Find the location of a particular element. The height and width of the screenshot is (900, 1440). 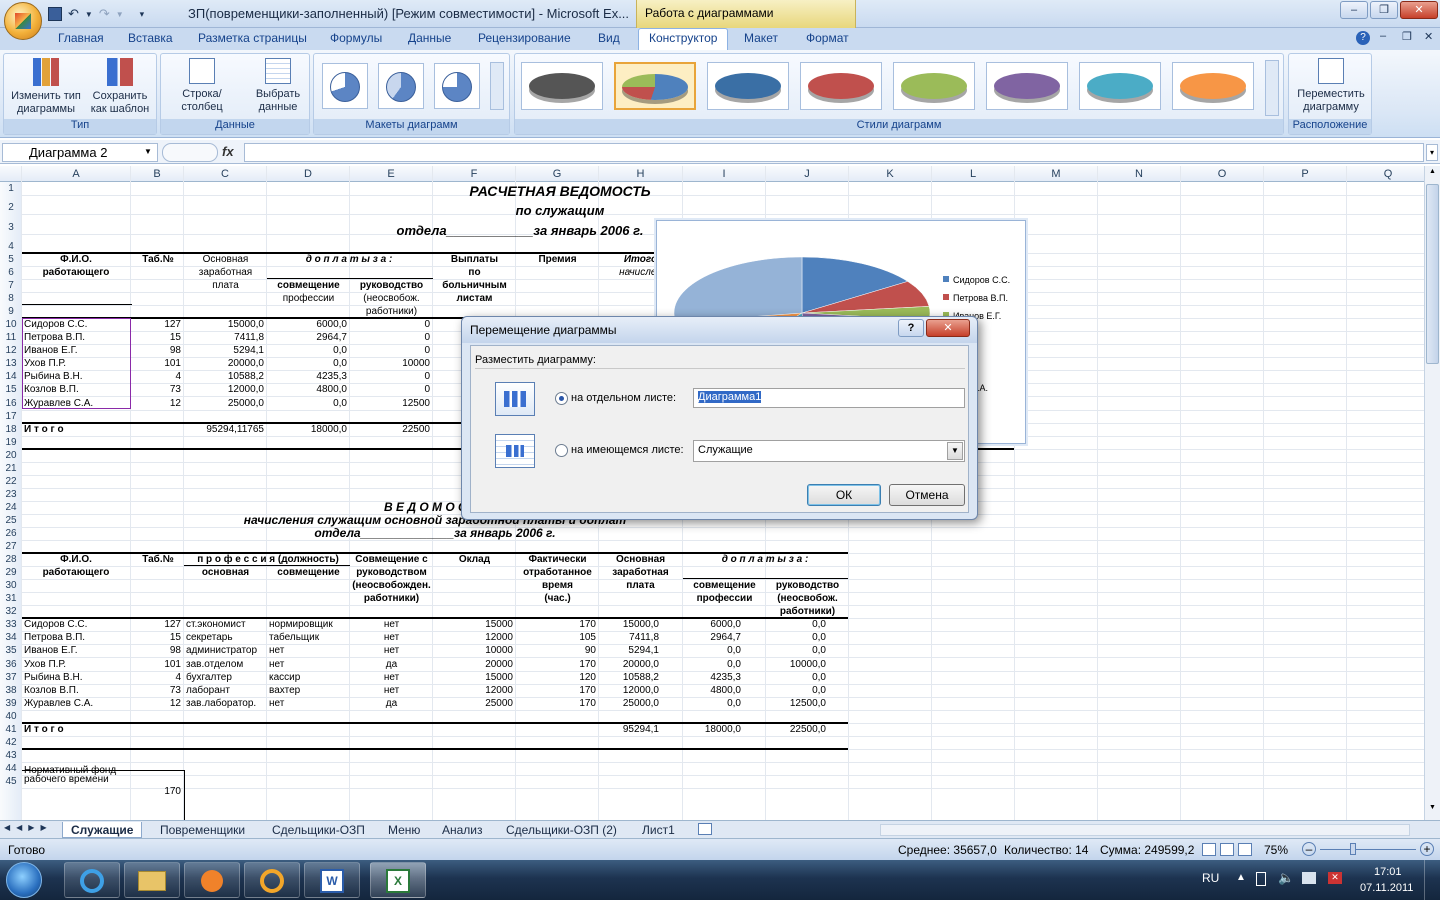

total-label: И т о г о is located at coordinates (76, 729).